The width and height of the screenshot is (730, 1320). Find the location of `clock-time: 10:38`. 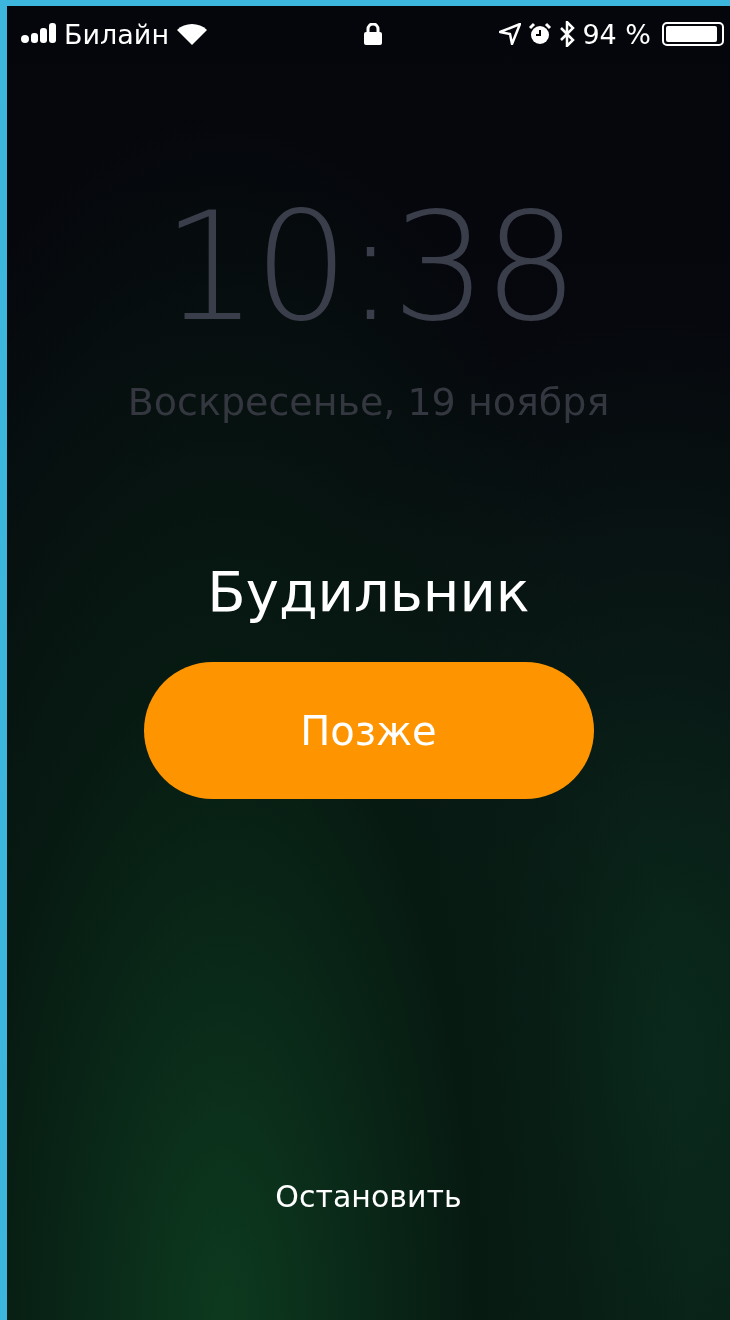

clock-time: 10:38 is located at coordinates (368, 267).